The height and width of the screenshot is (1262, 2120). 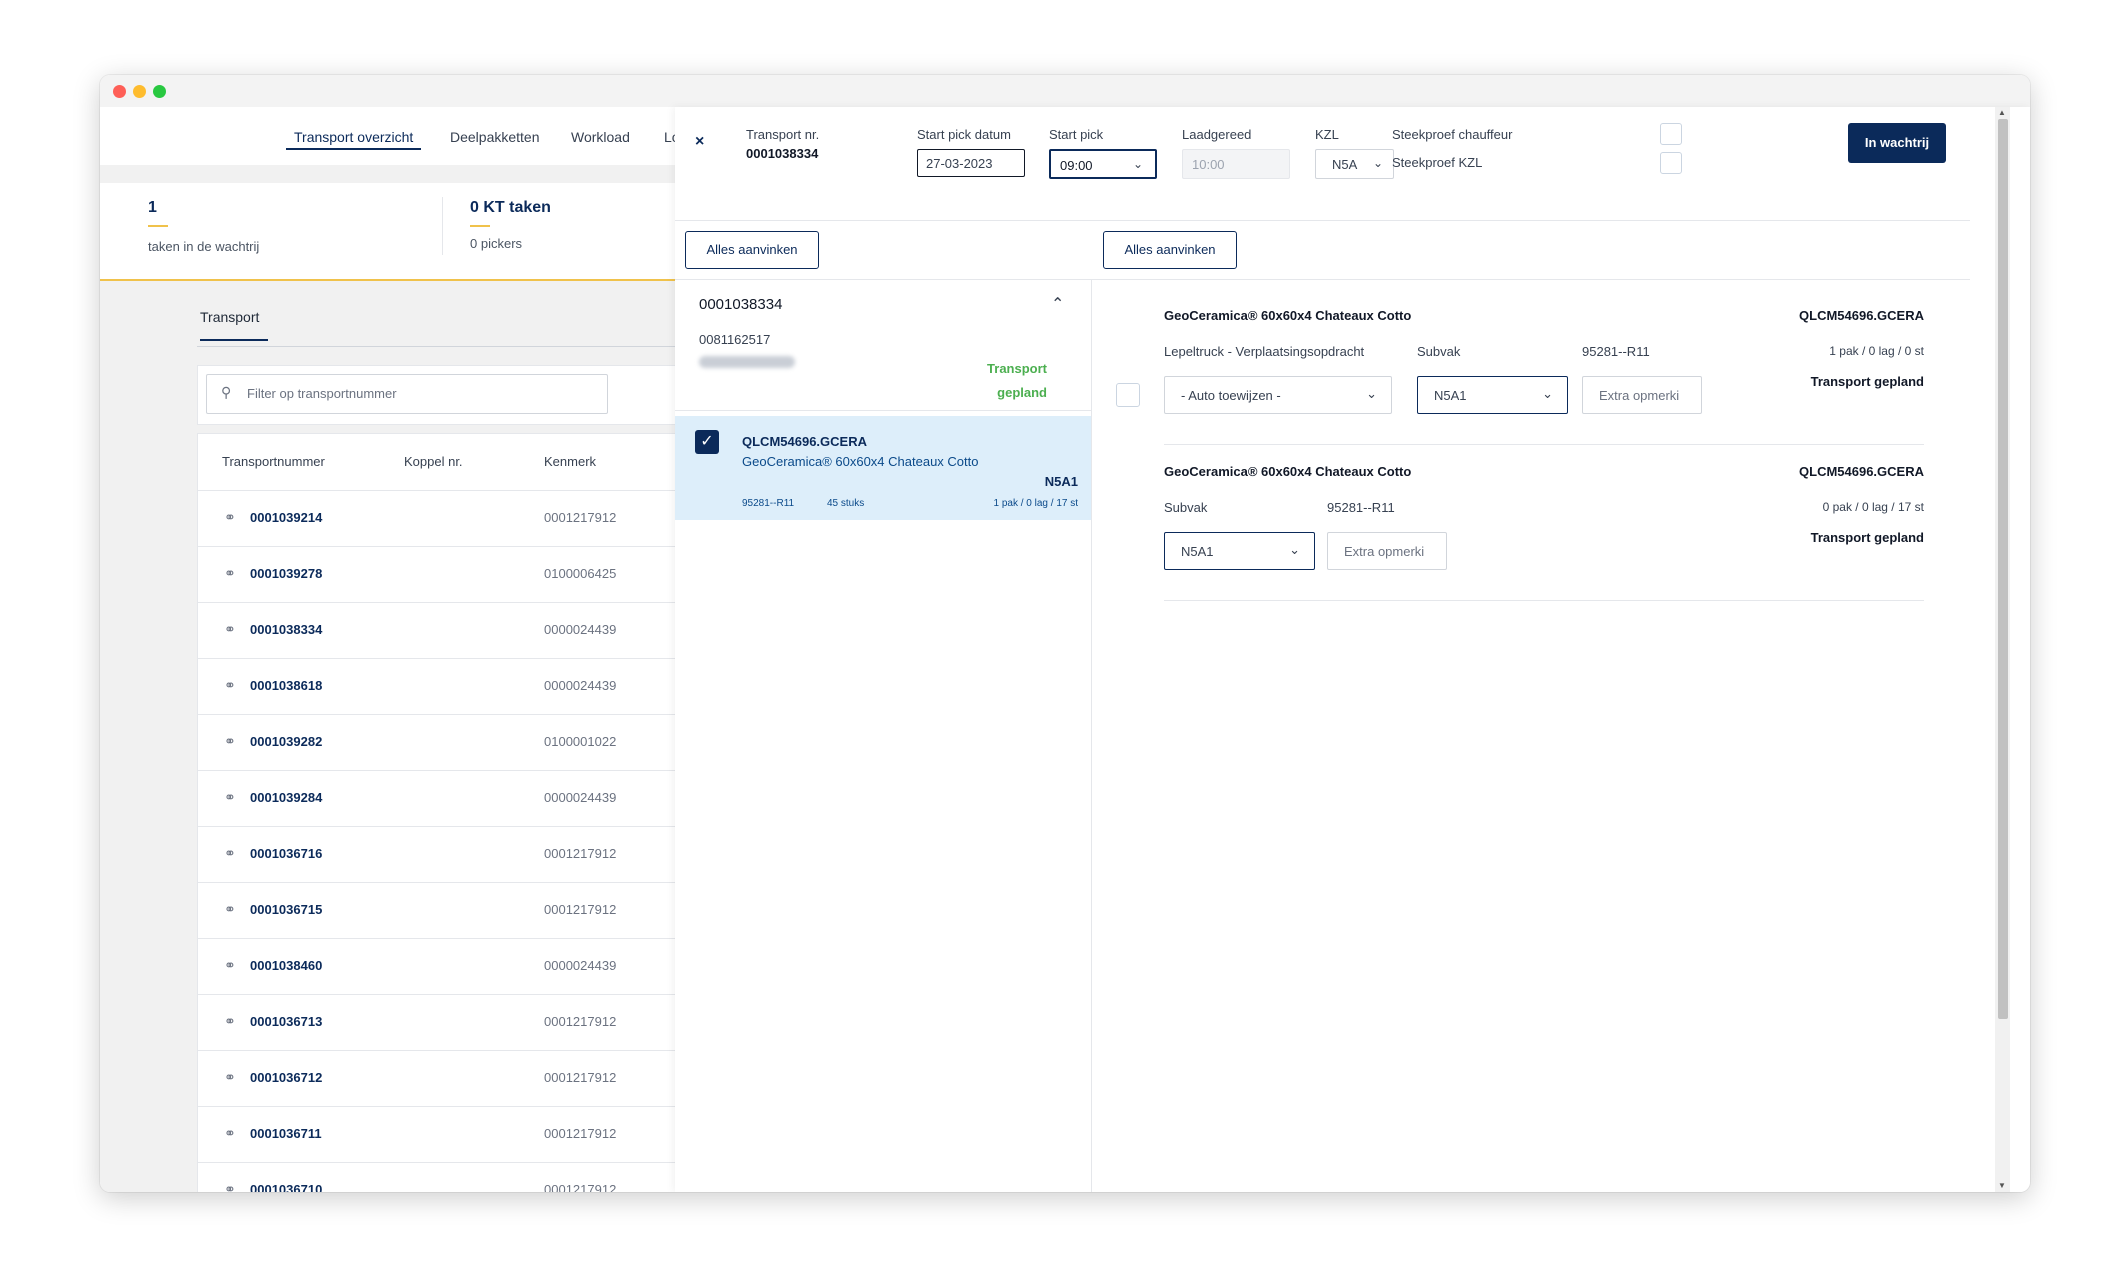 What do you see at coordinates (860, 461) in the screenshot?
I see `item-name: GeoCeramica® 60x60x4 Chateaux Cotto` at bounding box center [860, 461].